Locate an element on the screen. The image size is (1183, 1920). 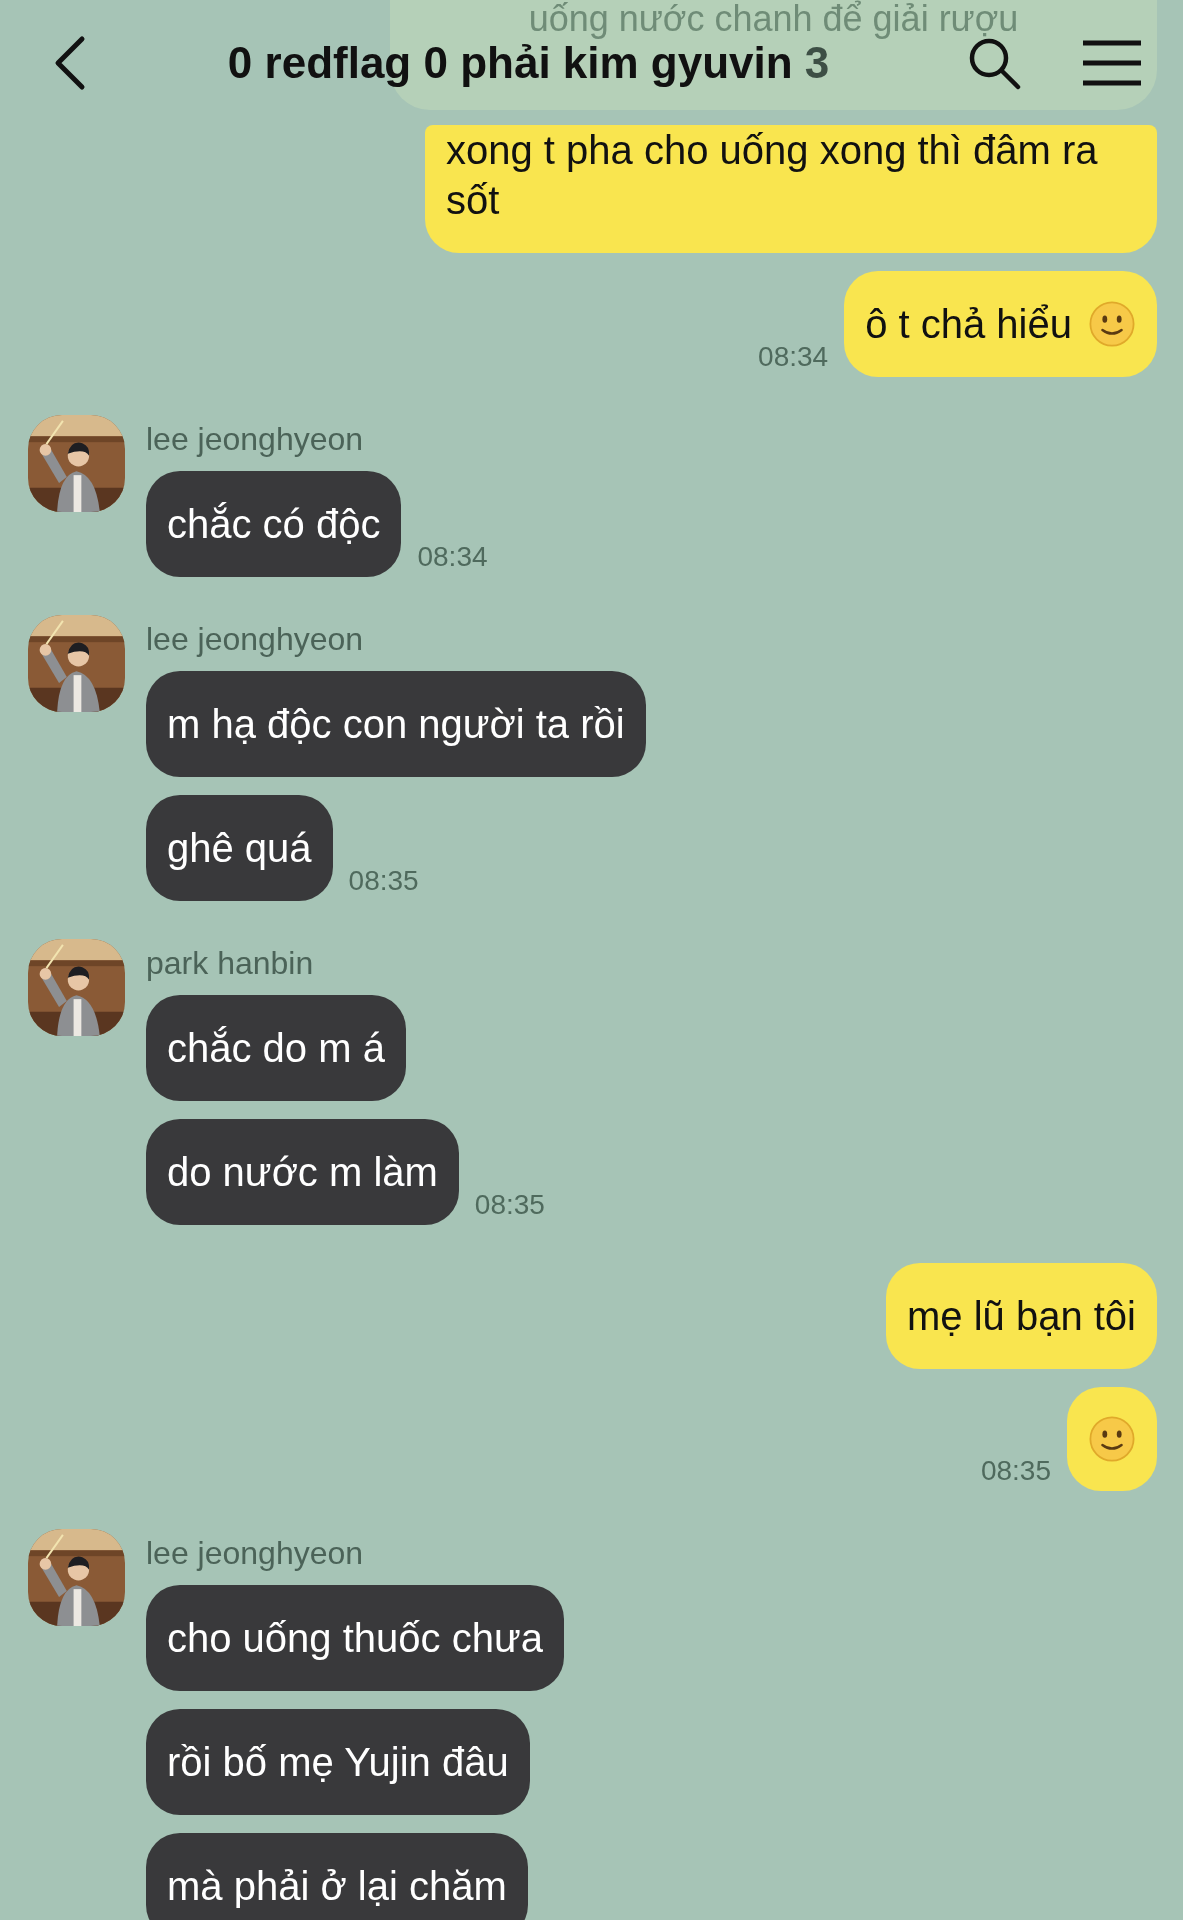
message-bubble: mẹ lũ bạn tôi is located at coordinates (1021, 1316).